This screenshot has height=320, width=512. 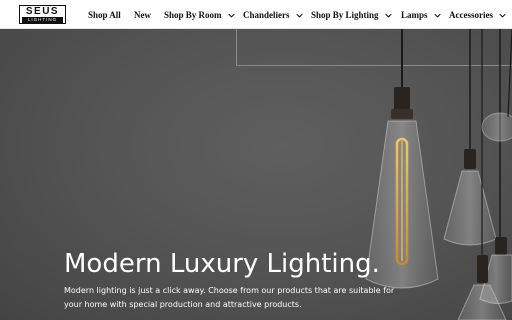 I want to click on nav-item-lamps: Lamps, so click(x=421, y=15).